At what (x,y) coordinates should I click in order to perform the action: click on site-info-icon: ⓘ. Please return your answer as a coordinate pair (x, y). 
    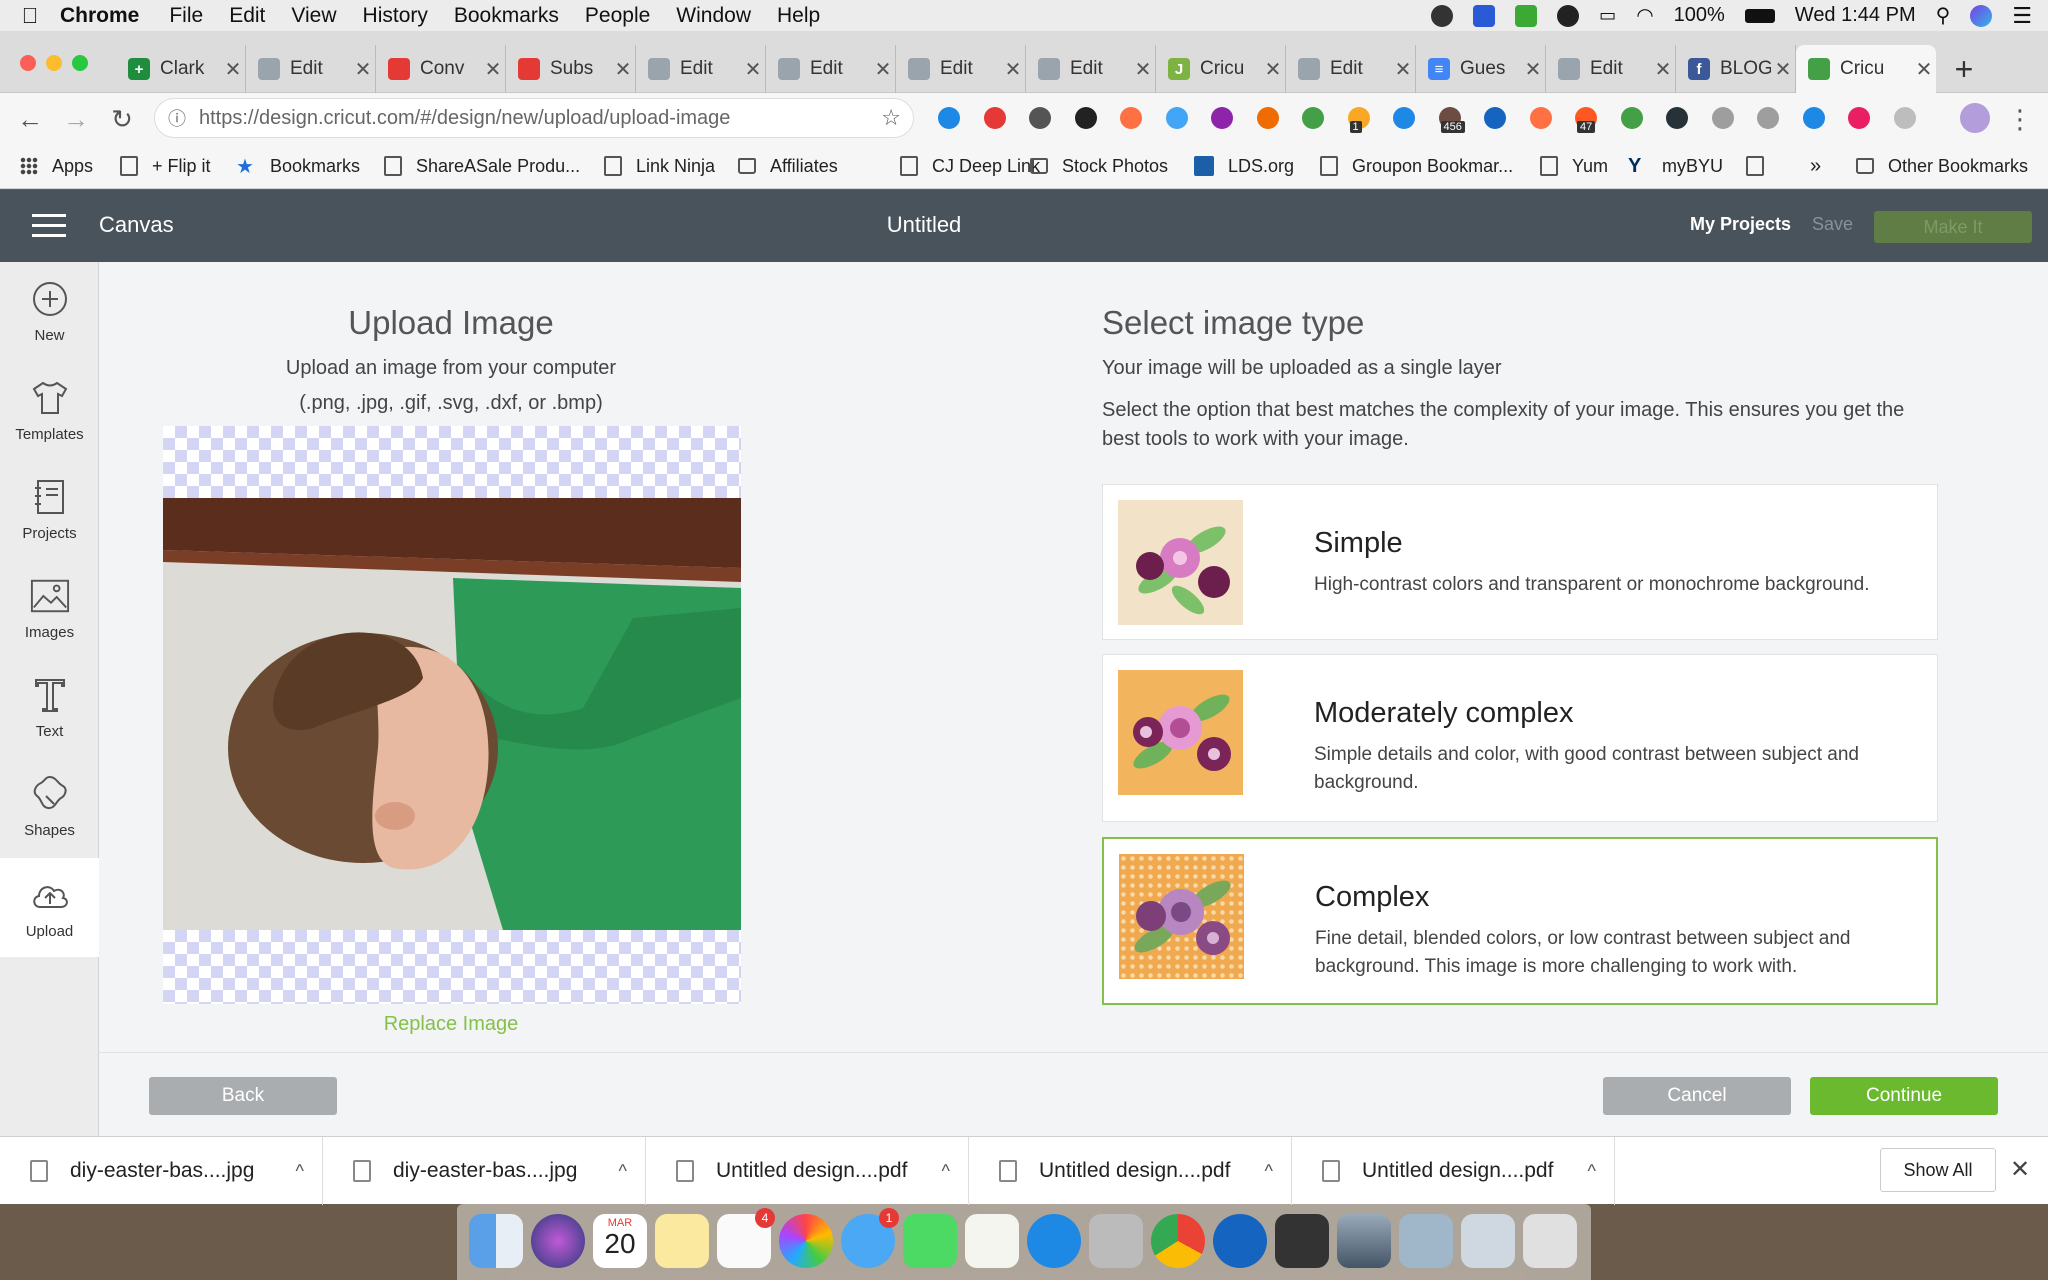
    Looking at the image, I should click on (177, 118).